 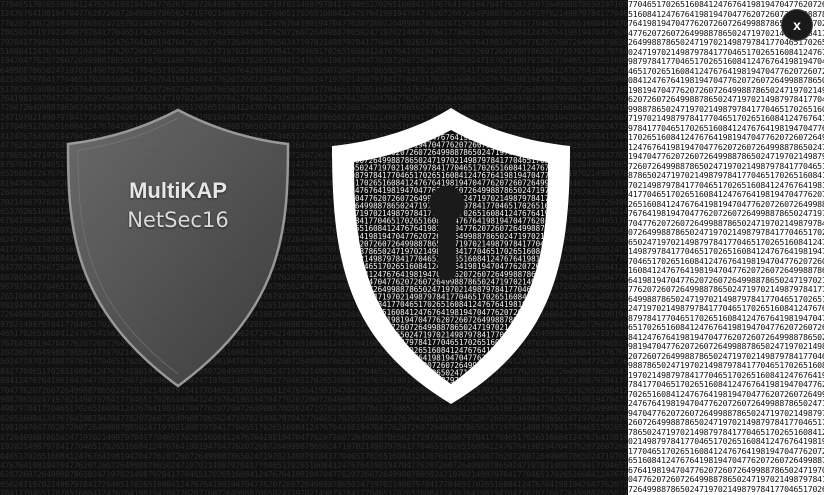 I want to click on close-icon: x, so click(x=797, y=25).